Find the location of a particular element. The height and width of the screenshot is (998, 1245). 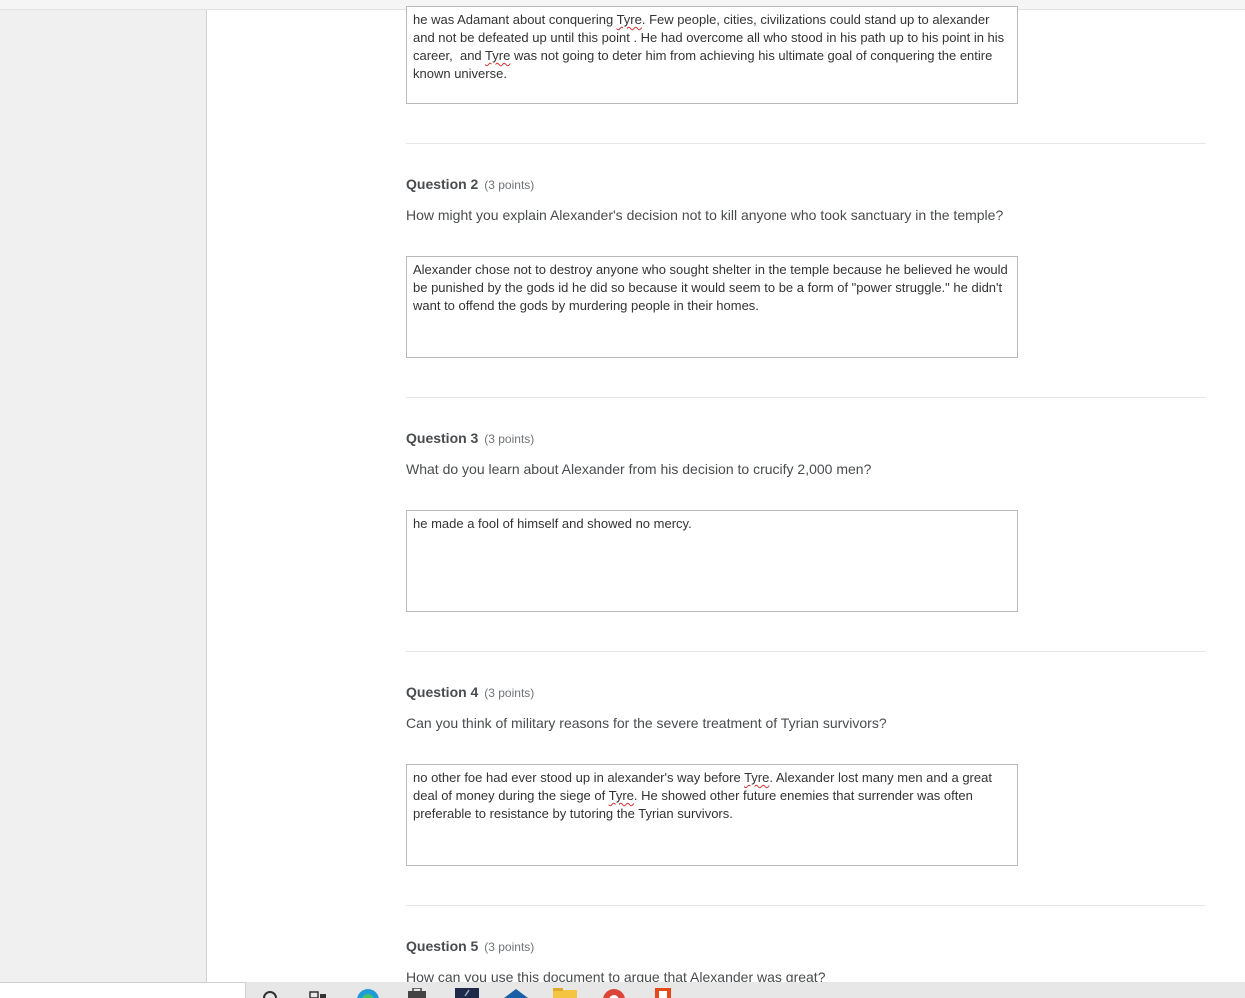

question-4-header: Question 4 (3 points) is located at coordinates (470, 692).